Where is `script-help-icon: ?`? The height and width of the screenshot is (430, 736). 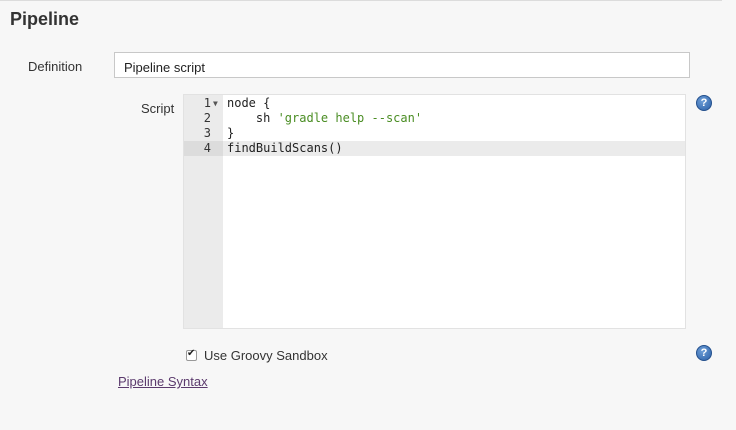 script-help-icon: ? is located at coordinates (704, 103).